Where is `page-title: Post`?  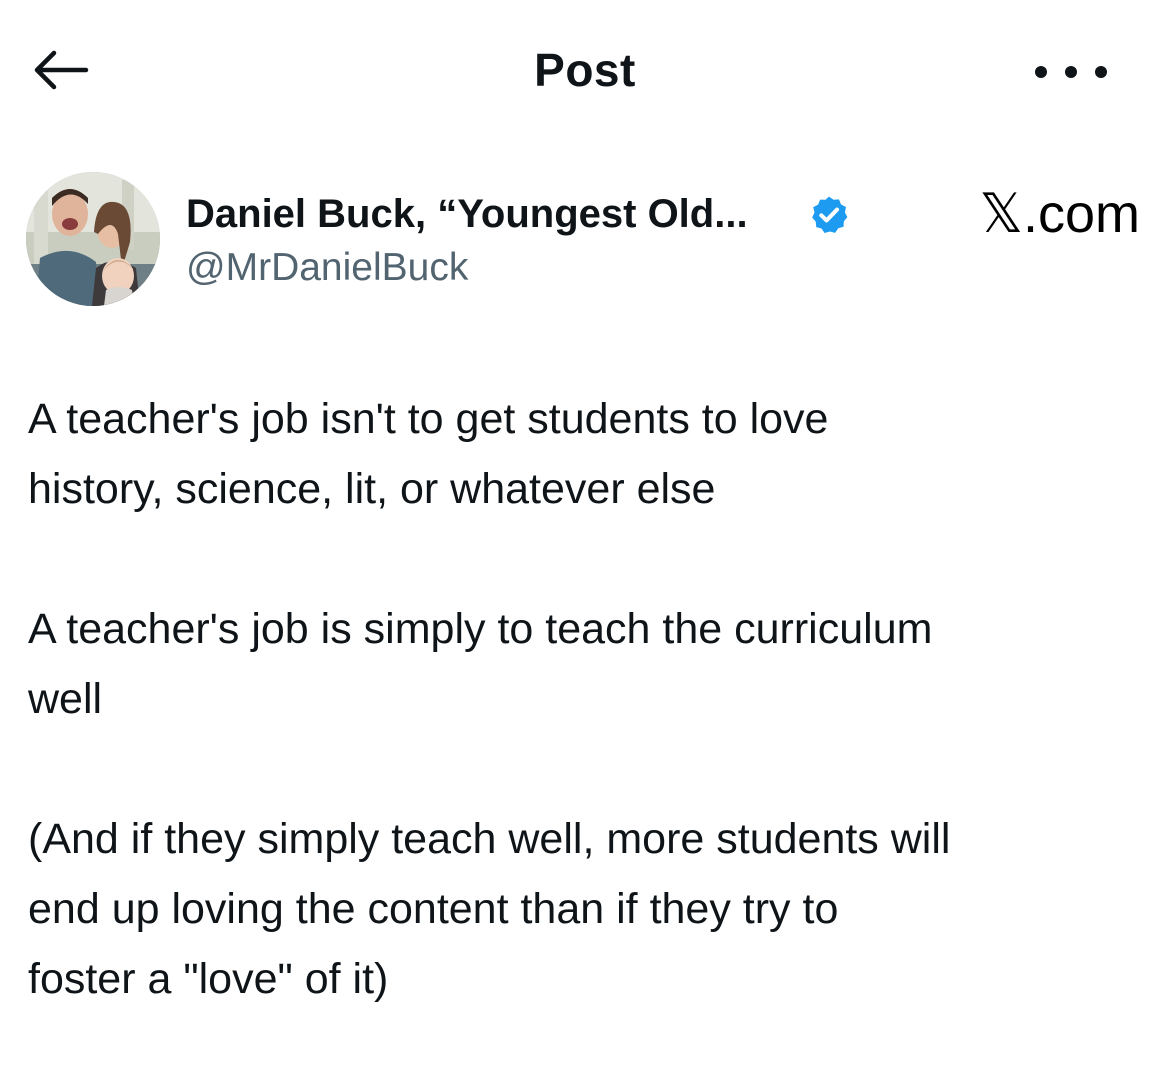 page-title: Post is located at coordinates (585, 70).